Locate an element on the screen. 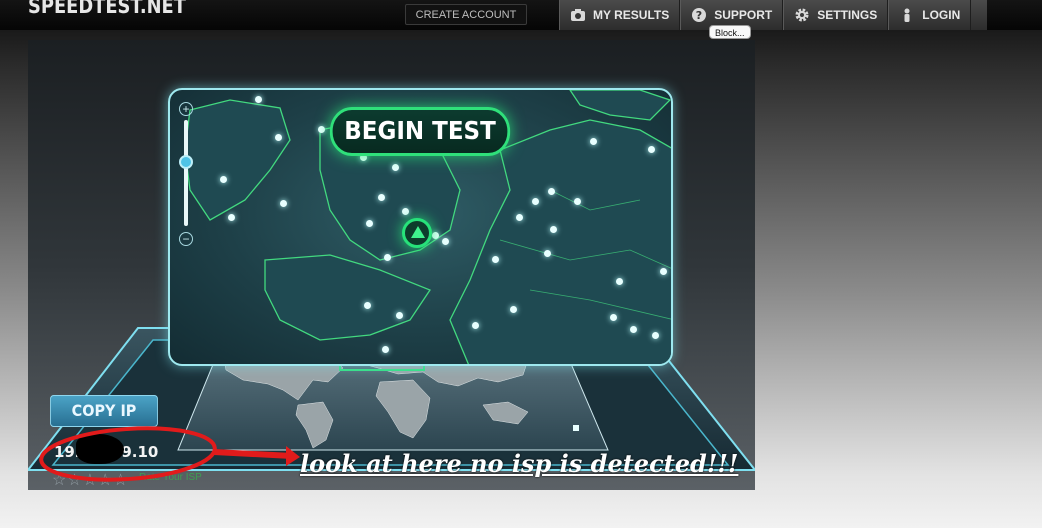 The height and width of the screenshot is (528, 1042). rate-isp-link: Rate Your ISP is located at coordinates (170, 477).